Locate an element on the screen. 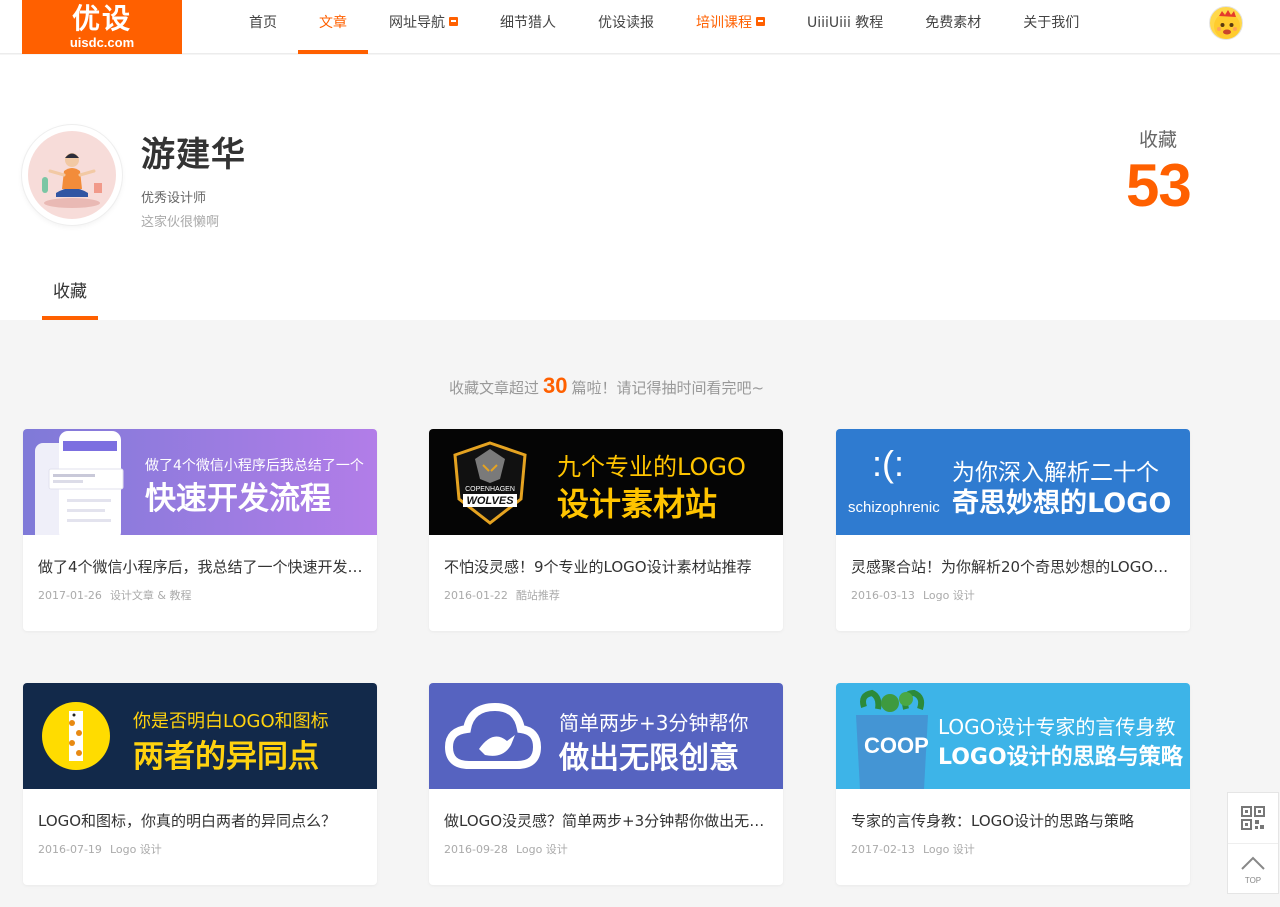  schizophrenic-wordmark: schizophrenic is located at coordinates (894, 507).